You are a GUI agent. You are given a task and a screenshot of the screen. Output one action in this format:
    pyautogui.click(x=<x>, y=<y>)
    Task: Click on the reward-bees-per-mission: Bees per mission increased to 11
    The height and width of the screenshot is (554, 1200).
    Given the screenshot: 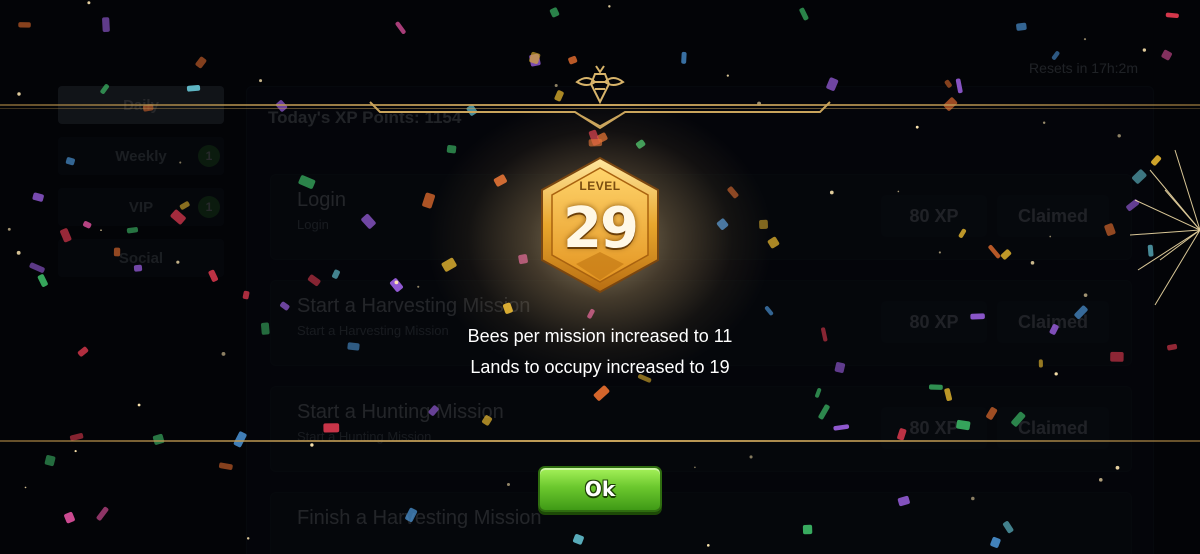 What is the action you would take?
    pyautogui.click(x=600, y=336)
    